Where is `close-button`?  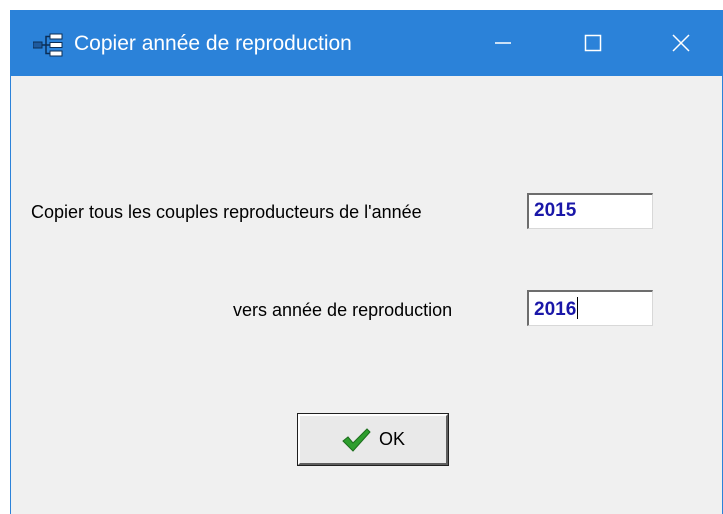
close-button is located at coordinates (681, 43).